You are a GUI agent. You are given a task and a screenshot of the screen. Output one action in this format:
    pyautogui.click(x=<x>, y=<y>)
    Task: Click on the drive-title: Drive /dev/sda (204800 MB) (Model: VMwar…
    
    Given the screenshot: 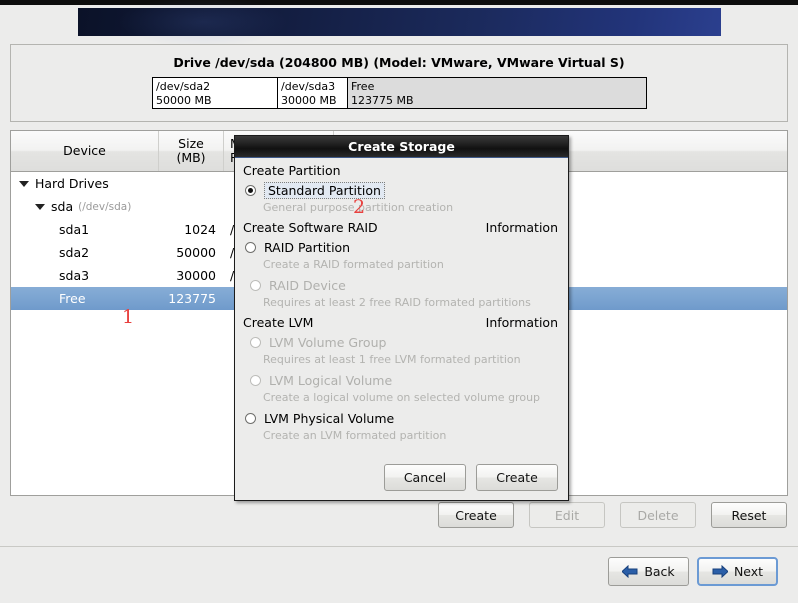 What is the action you would take?
    pyautogui.click(x=399, y=62)
    